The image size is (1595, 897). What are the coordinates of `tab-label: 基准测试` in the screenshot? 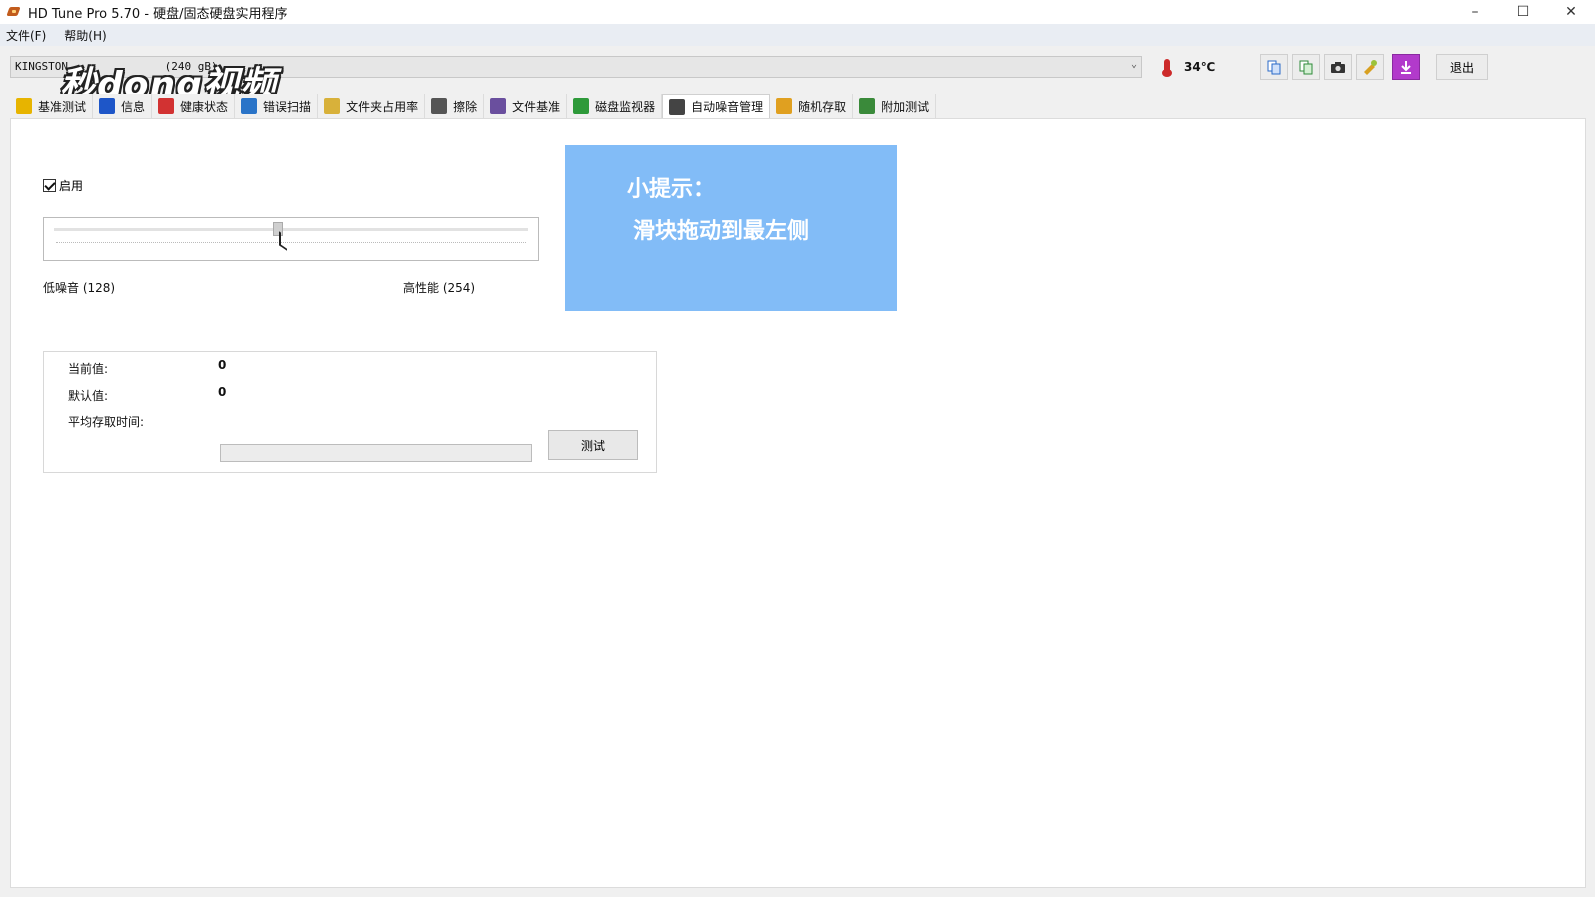 It's located at (62, 106).